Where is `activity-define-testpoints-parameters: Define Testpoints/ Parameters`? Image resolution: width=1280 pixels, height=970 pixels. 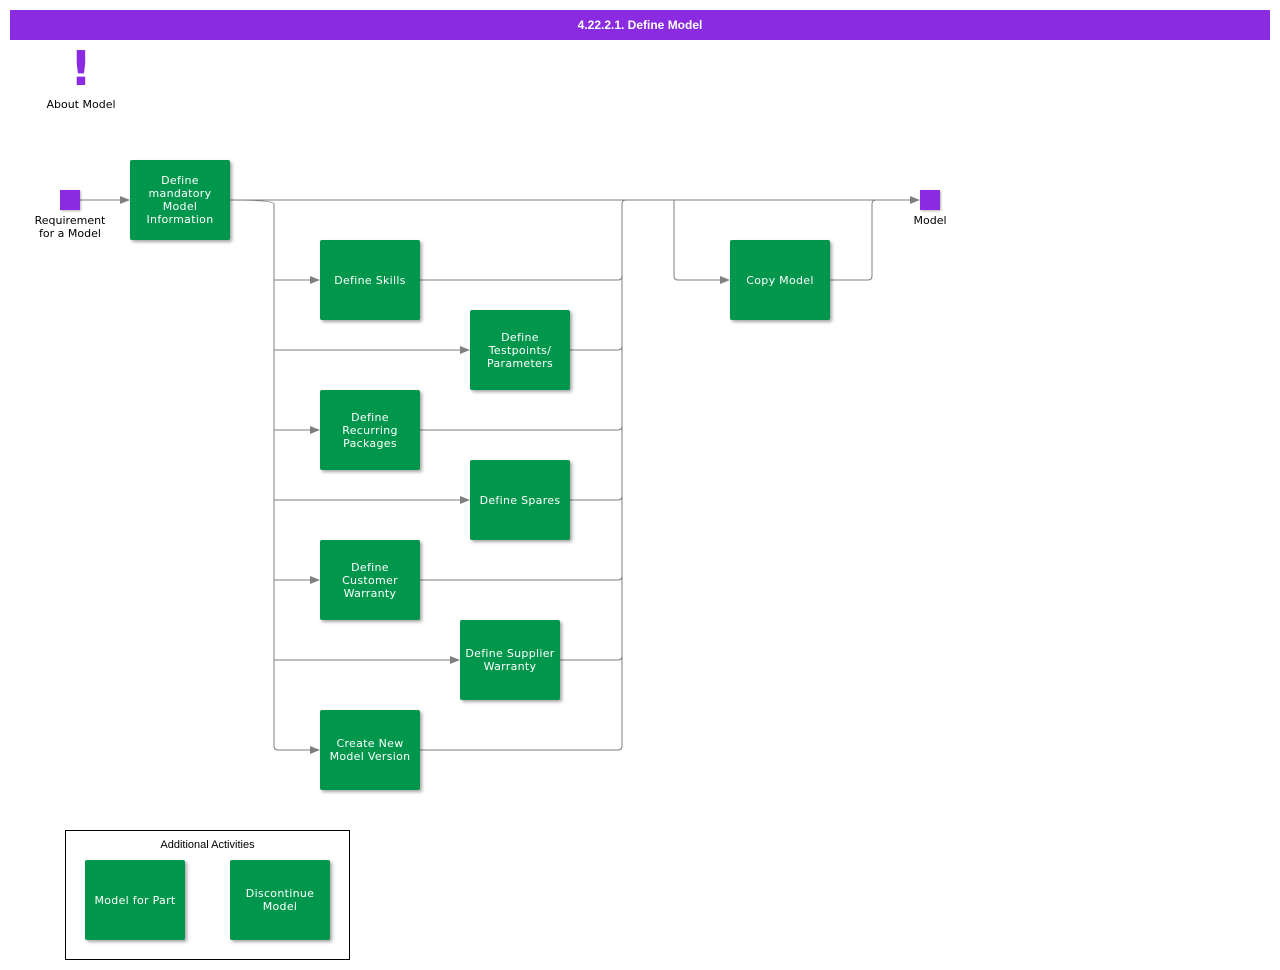 activity-define-testpoints-parameters: Define Testpoints/ Parameters is located at coordinates (520, 350).